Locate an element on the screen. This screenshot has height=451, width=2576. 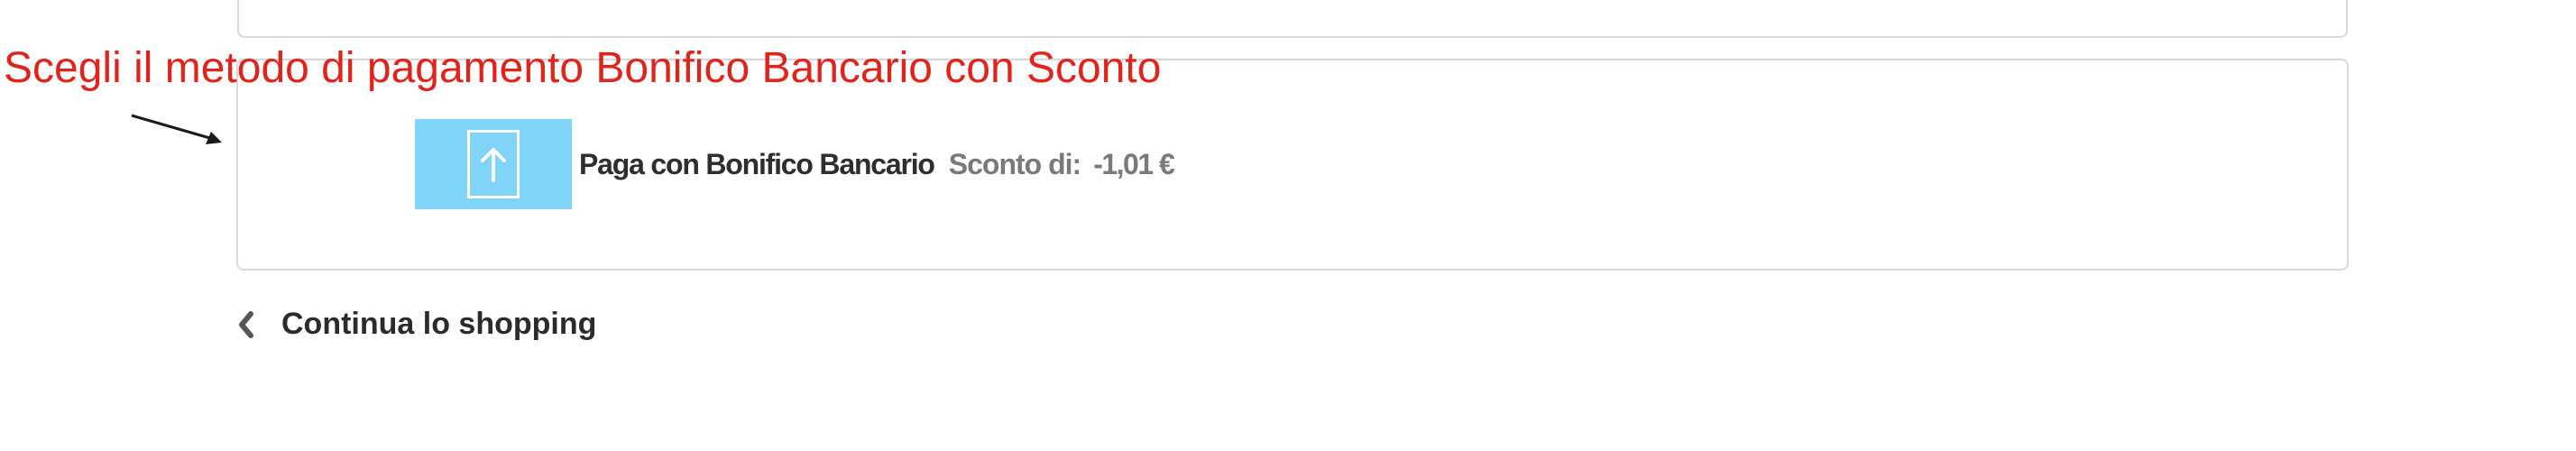
previous-section-panel is located at coordinates (1293, 19).